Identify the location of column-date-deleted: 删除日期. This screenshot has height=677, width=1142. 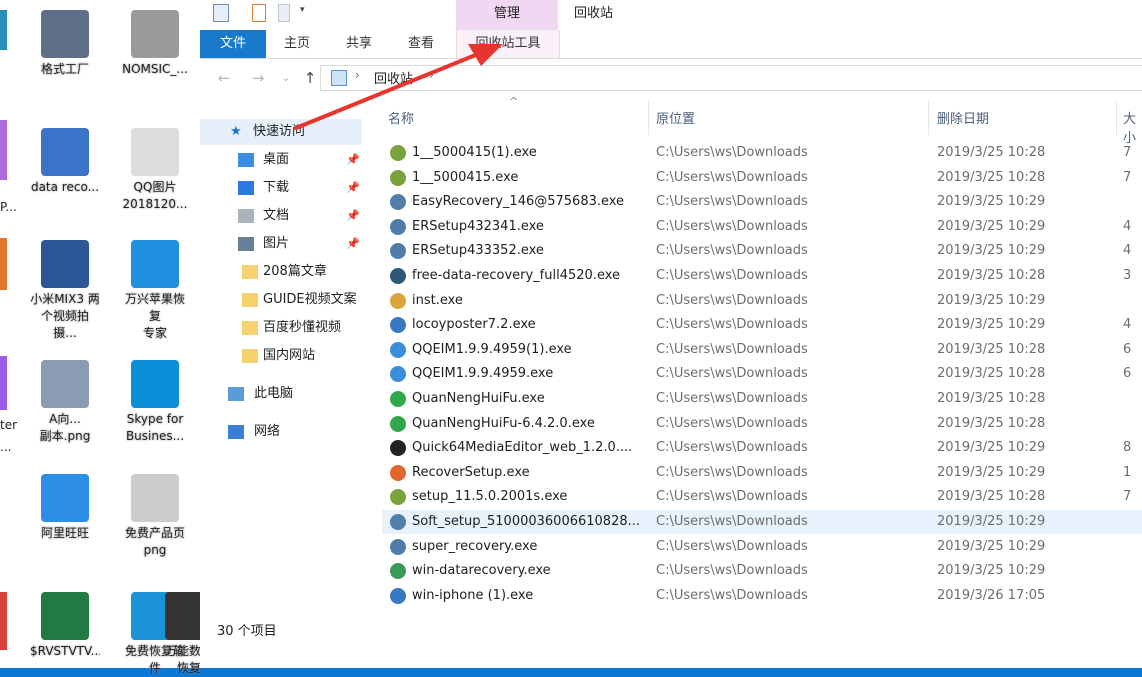
(963, 117).